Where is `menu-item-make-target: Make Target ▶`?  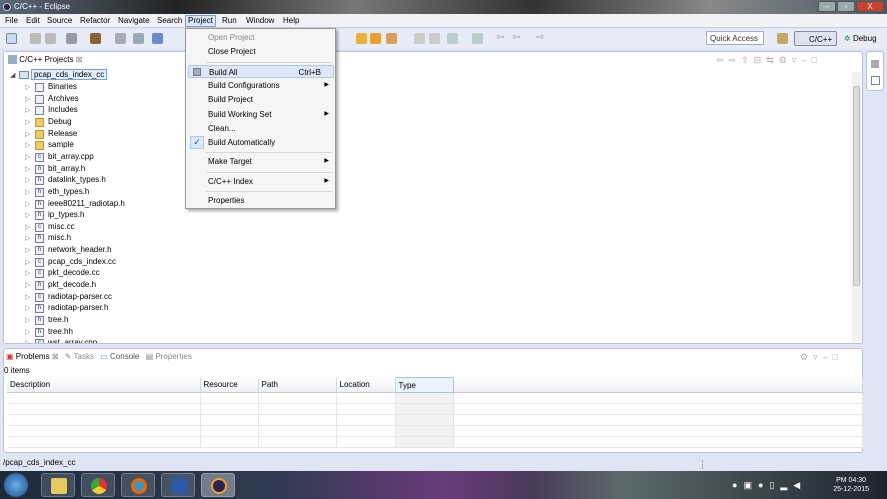
menu-item-make-target: Make Target ▶ is located at coordinates (261, 161).